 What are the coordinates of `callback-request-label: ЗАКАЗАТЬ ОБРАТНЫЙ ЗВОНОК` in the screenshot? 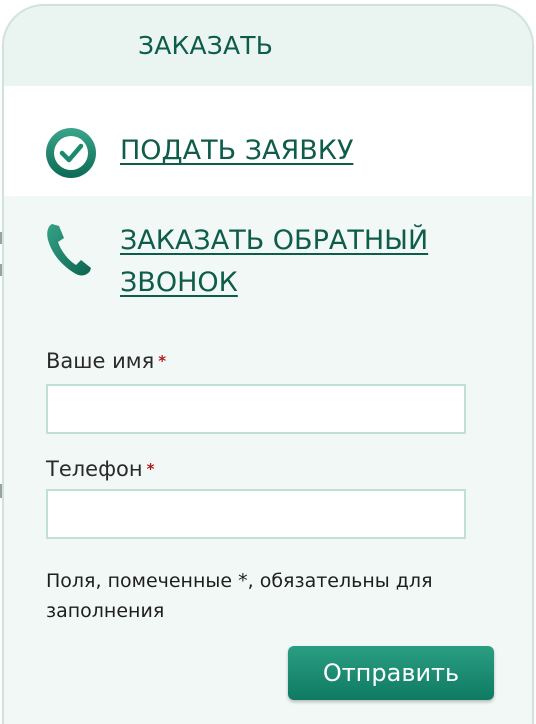 It's located at (300, 262).